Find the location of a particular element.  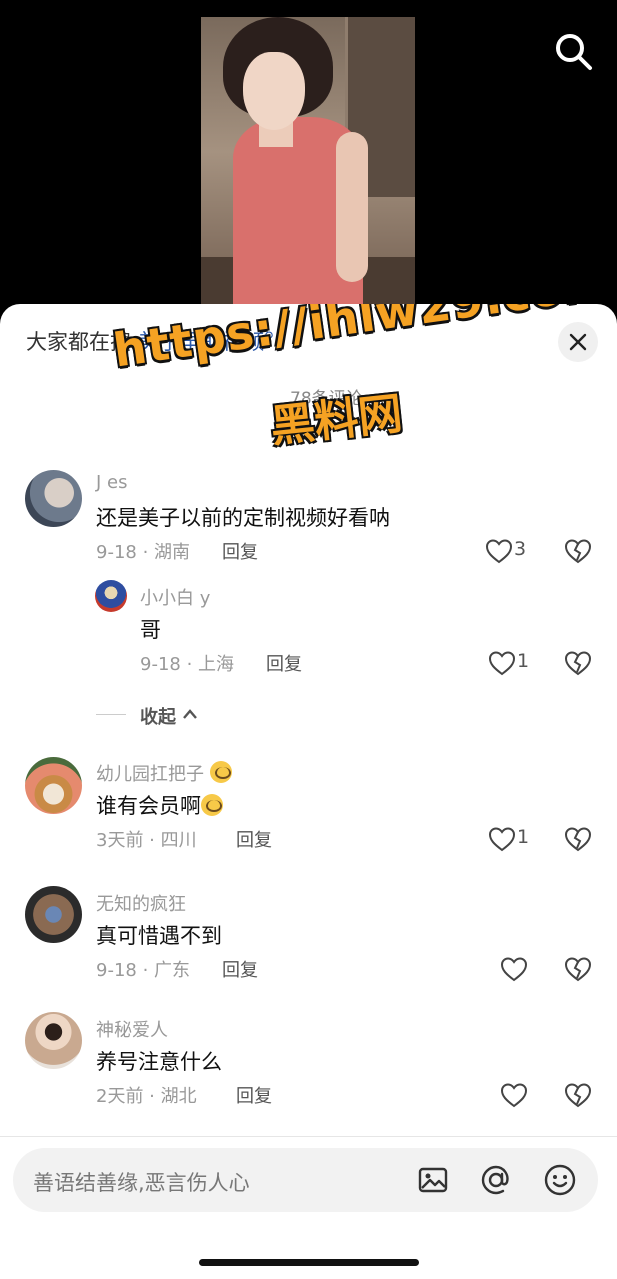

close-icon is located at coordinates (578, 342).